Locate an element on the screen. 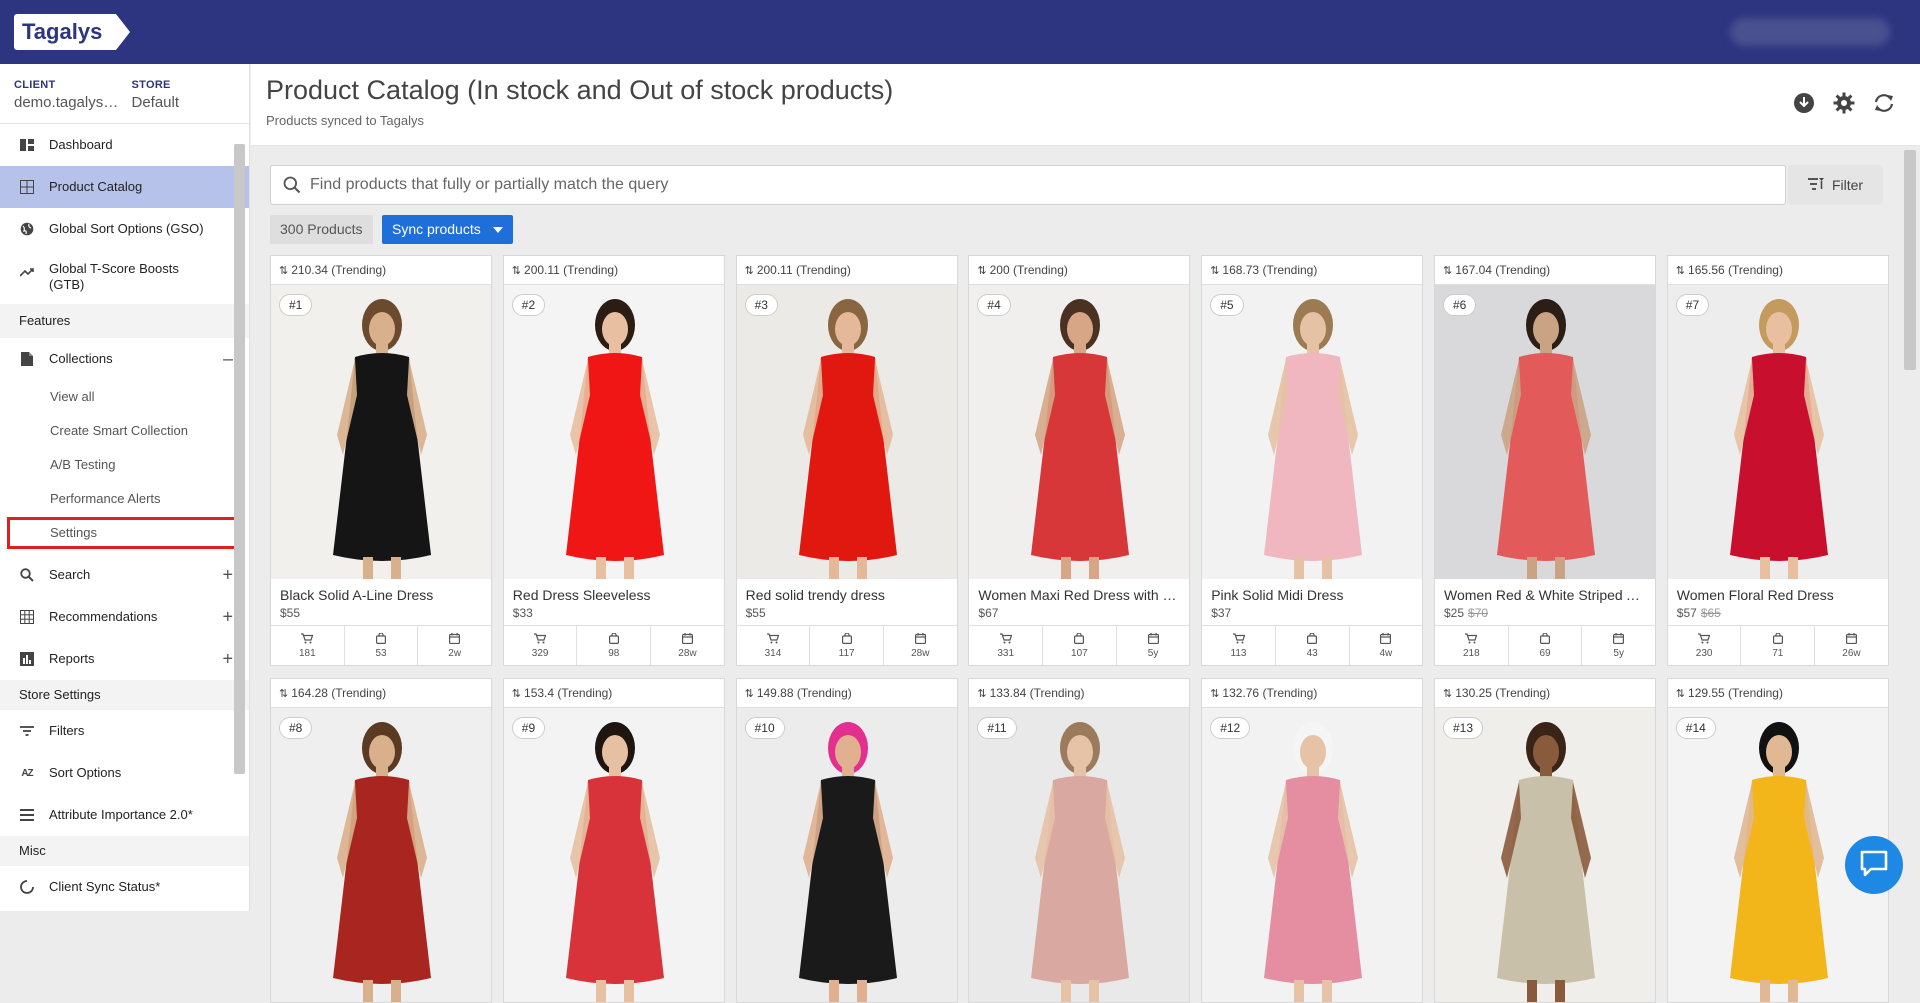  tagalys-logo: Tagalys is located at coordinates (72, 32).